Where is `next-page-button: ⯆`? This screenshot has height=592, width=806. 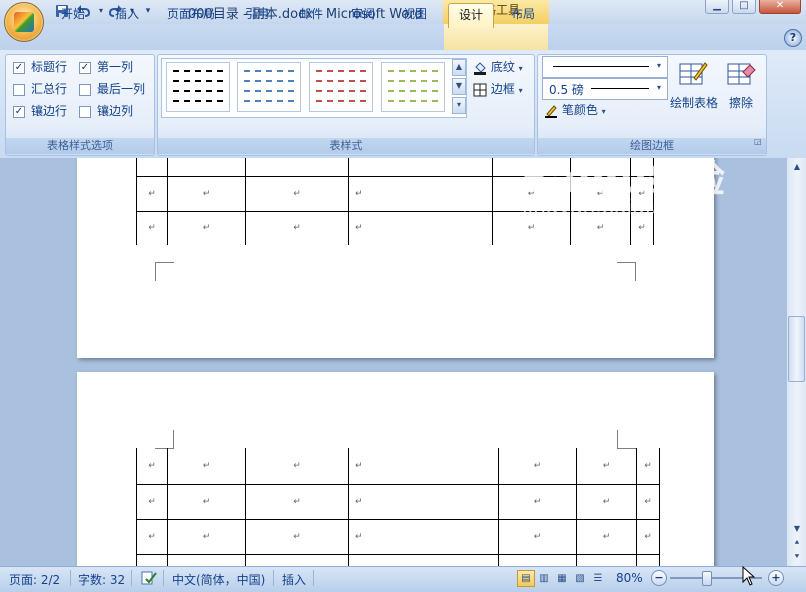
next-page-button: ⯆ is located at coordinates (797, 557).